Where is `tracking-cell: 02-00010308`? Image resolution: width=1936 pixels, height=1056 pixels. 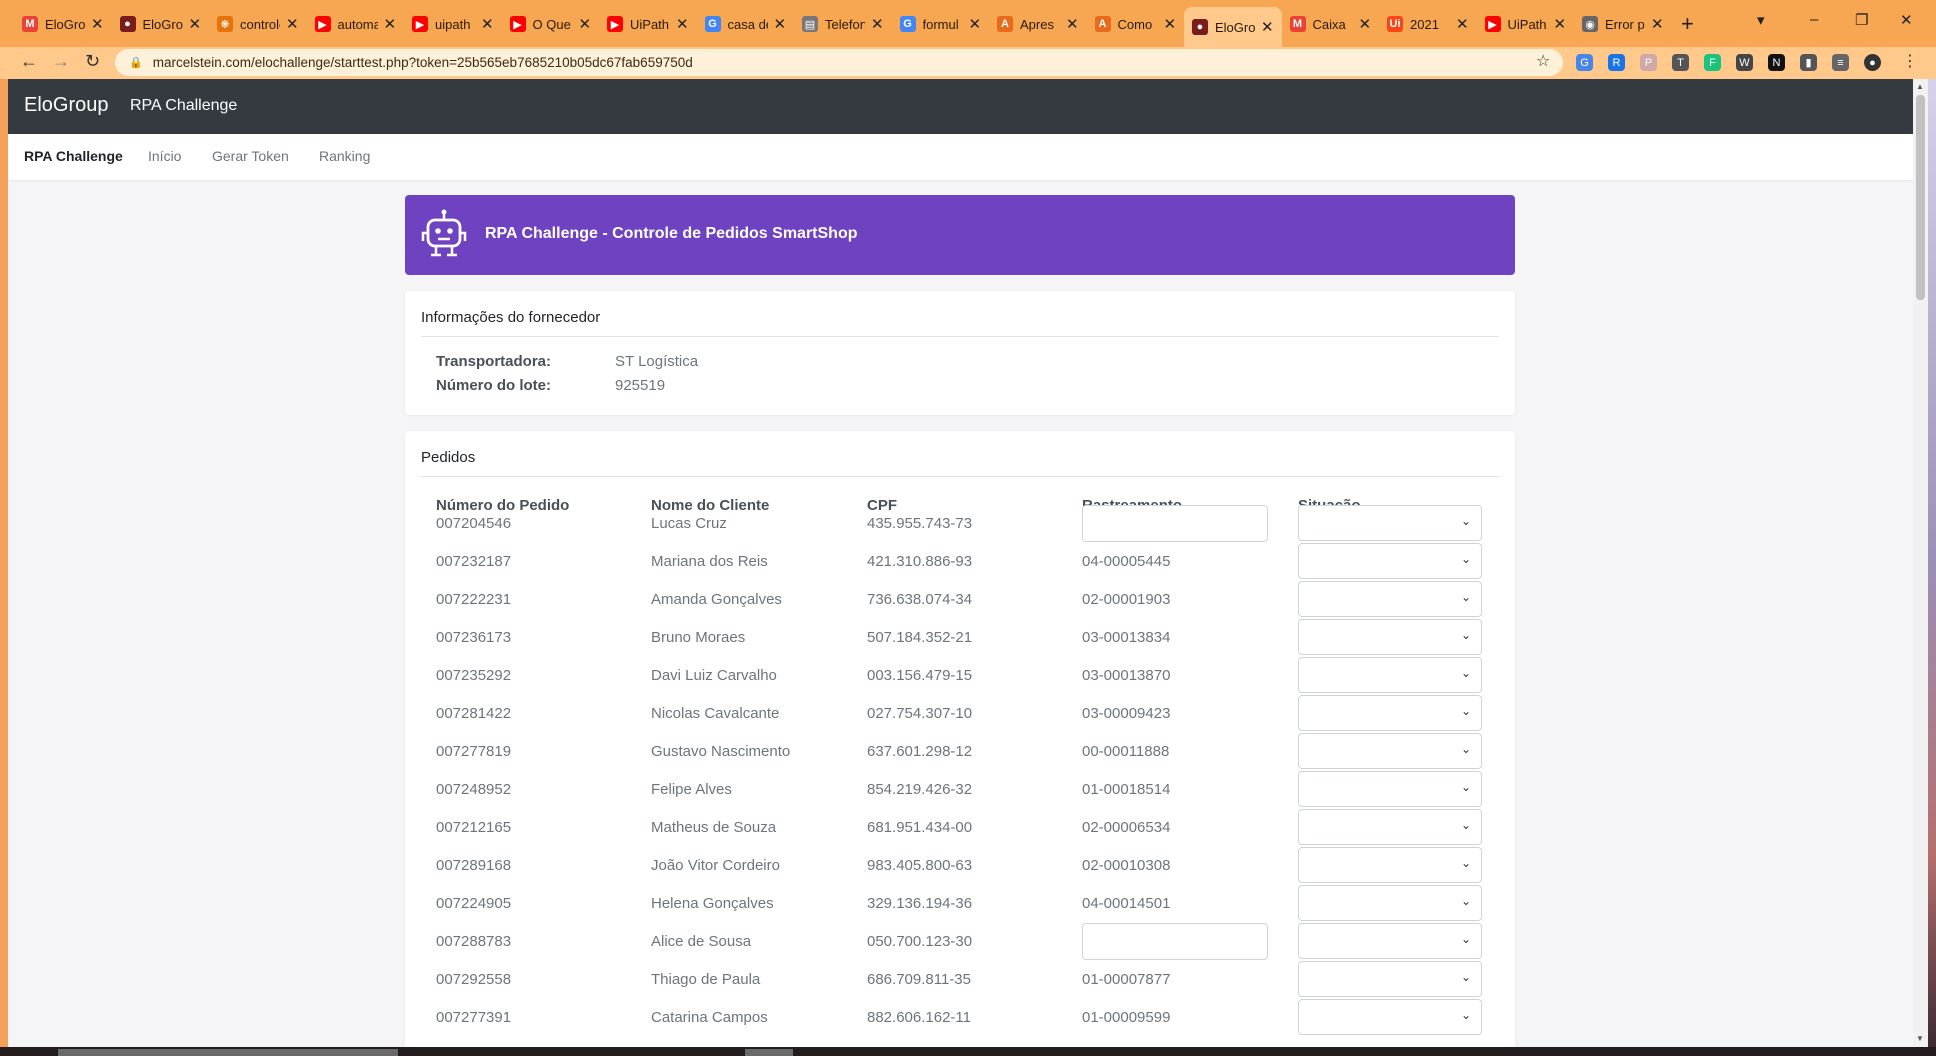
tracking-cell: 02-00010308 is located at coordinates (1126, 865).